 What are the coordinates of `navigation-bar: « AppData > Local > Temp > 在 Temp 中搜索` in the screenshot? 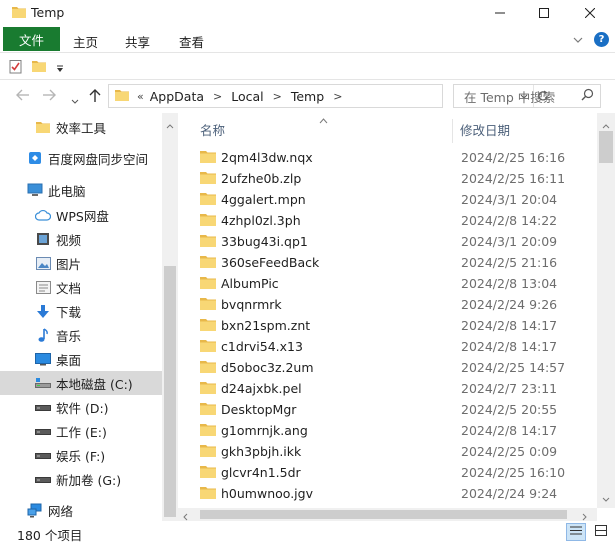 It's located at (307, 96).